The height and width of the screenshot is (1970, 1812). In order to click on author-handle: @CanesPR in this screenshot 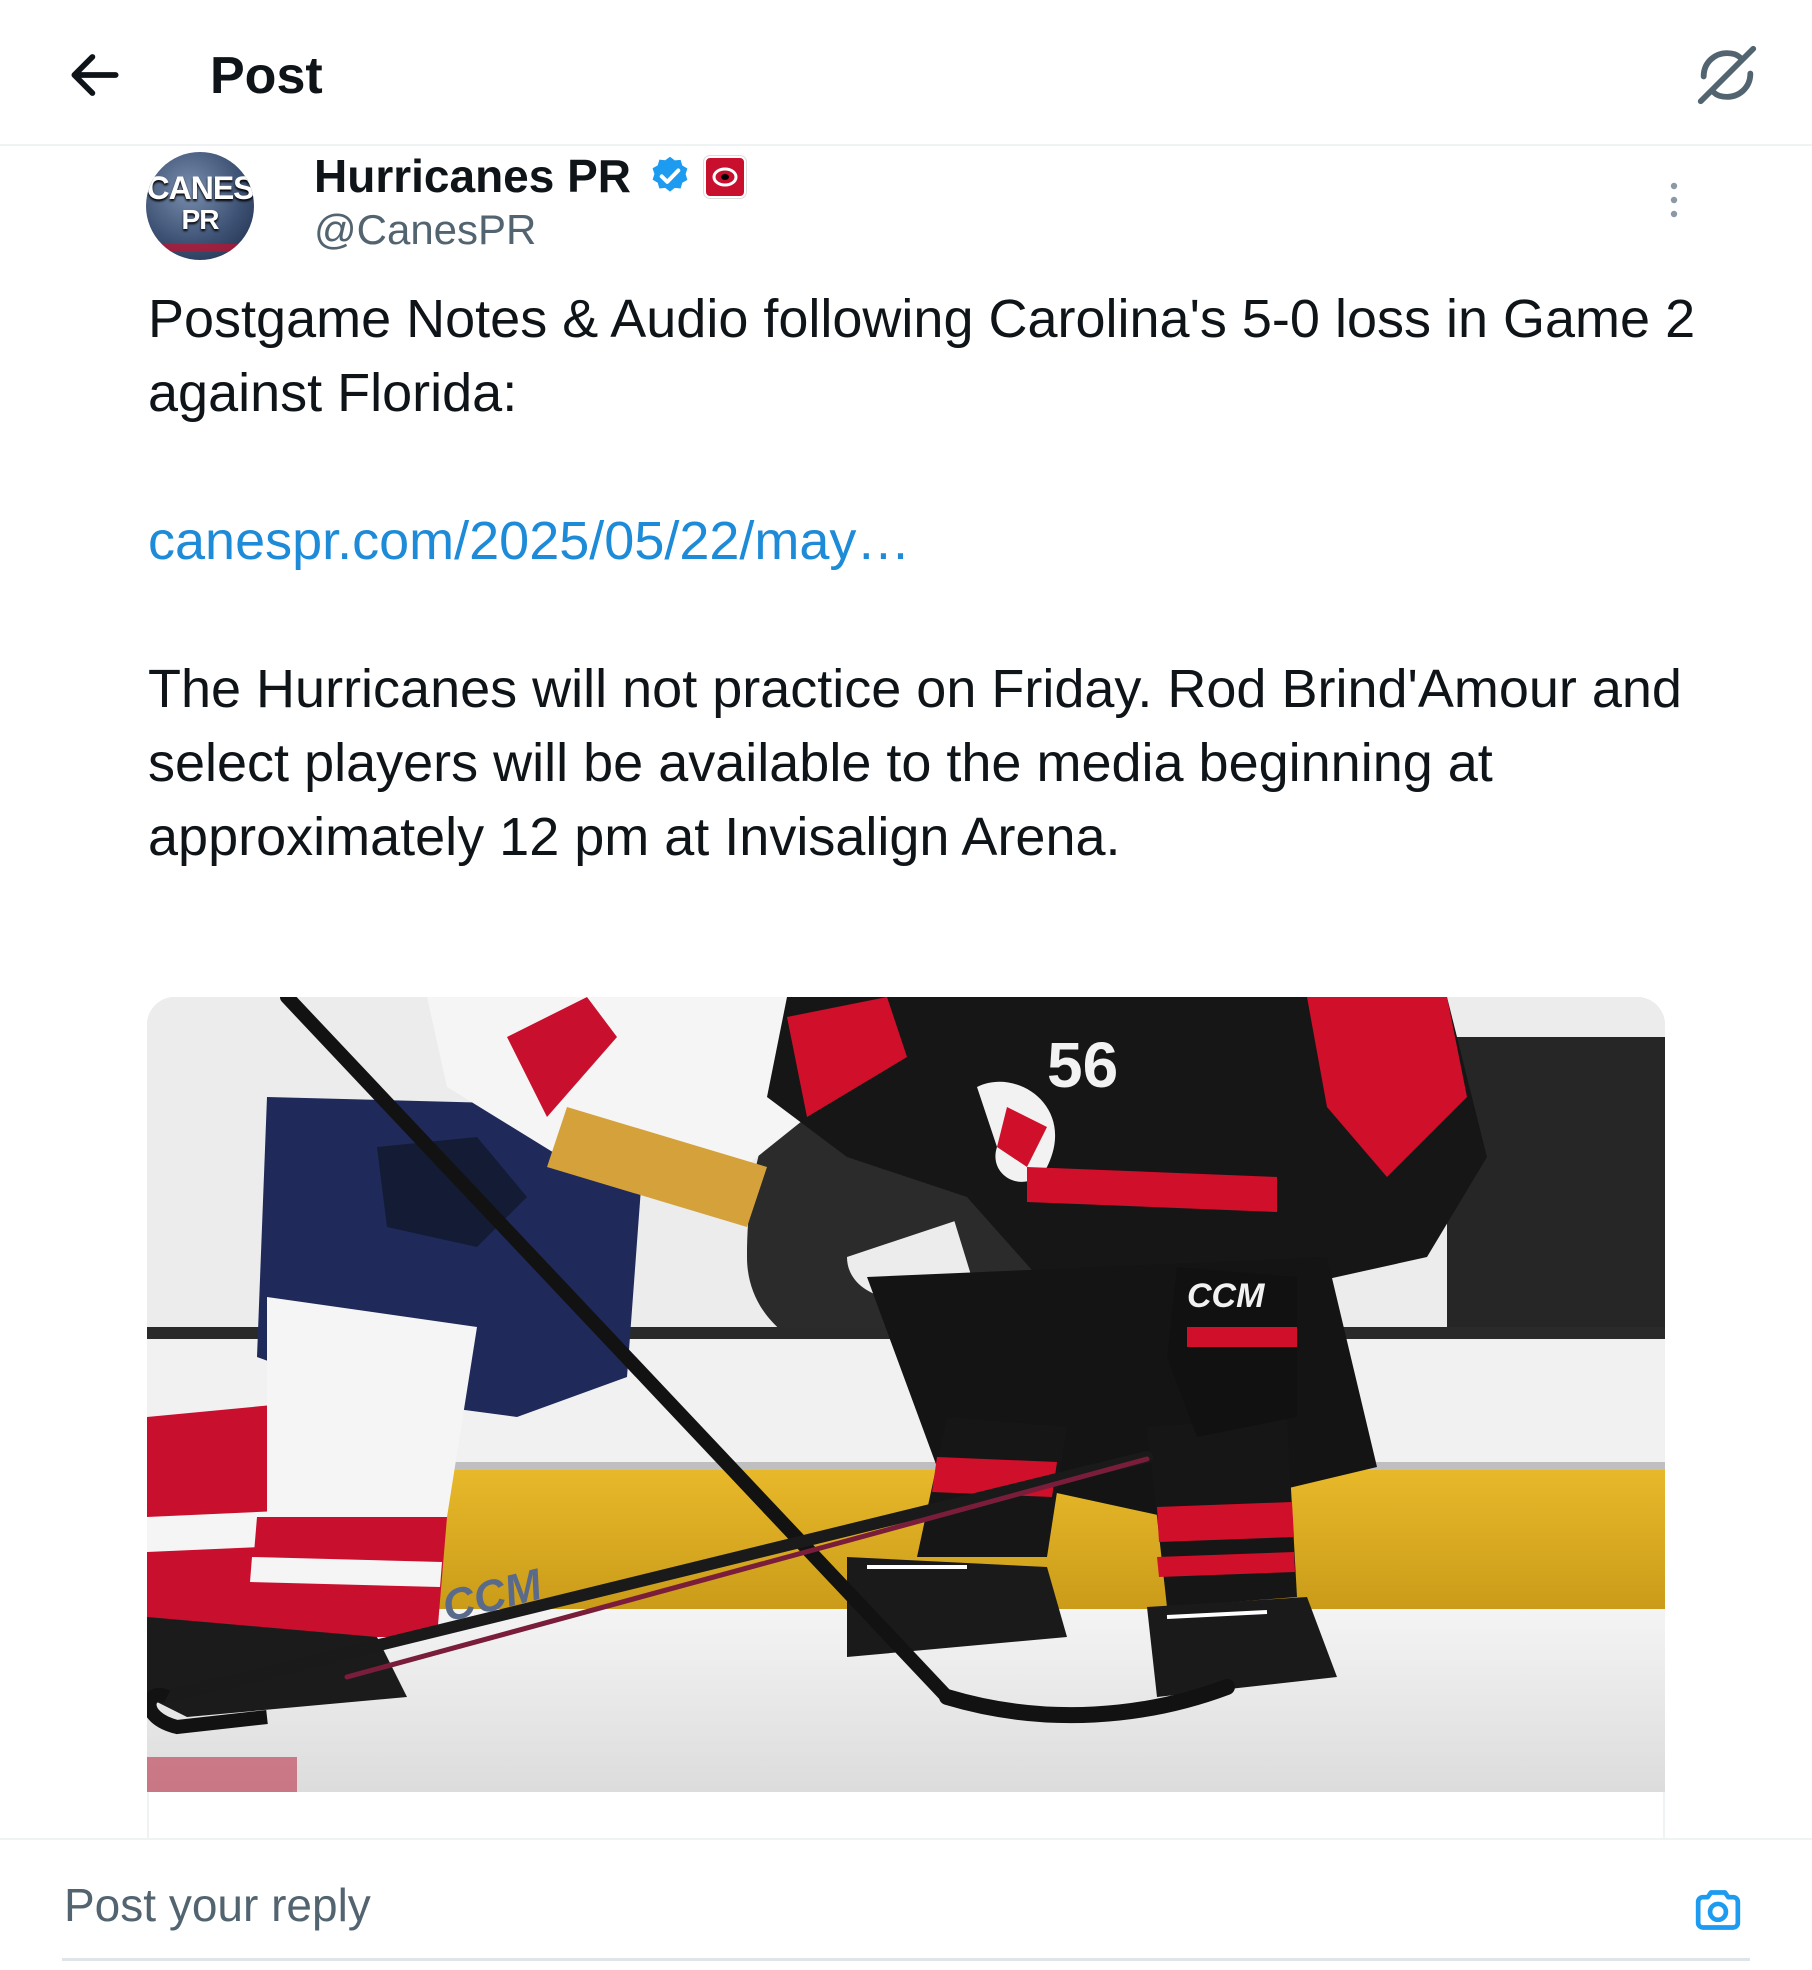, I will do `click(425, 230)`.